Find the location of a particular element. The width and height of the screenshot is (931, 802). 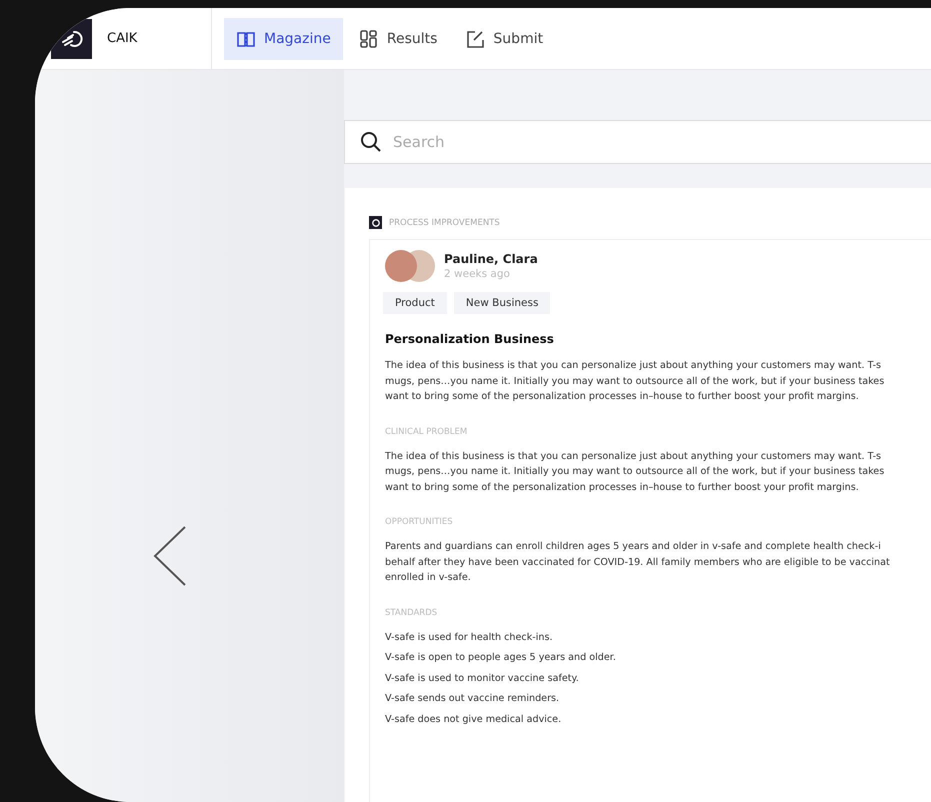

text-line: behalf after they have been vaccinated for COVID-19. All family members who are eligible to be vaccinat is located at coordinates (638, 563).